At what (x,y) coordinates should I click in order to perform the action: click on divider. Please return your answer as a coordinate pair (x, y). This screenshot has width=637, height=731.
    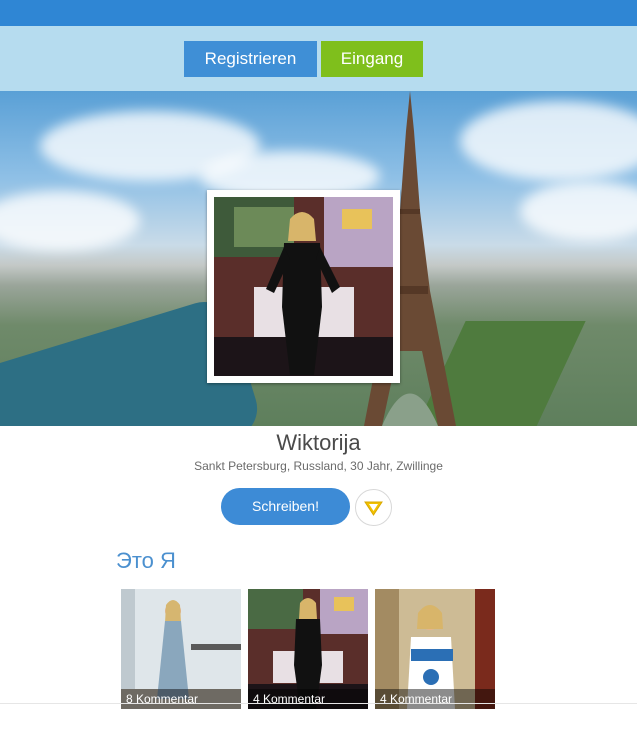
    Looking at the image, I should click on (318, 703).